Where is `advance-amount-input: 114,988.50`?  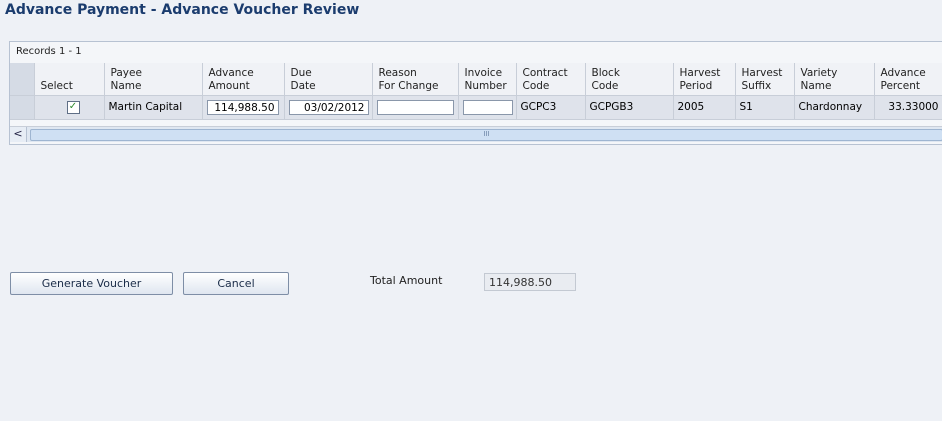 advance-amount-input: 114,988.50 is located at coordinates (242, 107).